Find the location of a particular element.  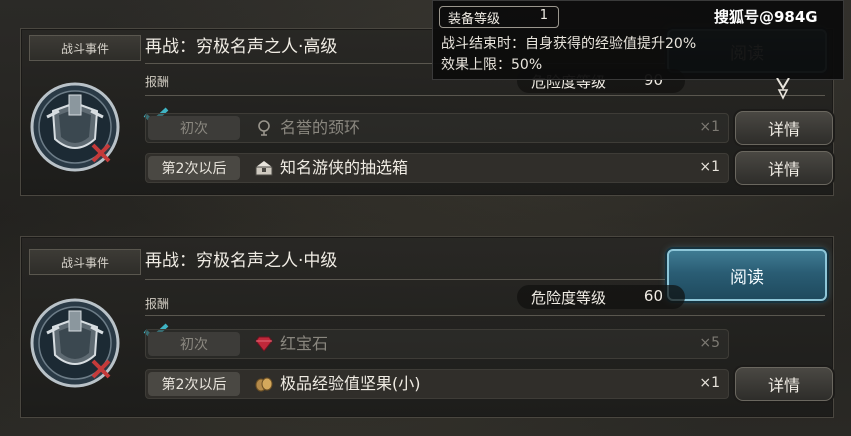

equipment-level-badge: 装备等级 1 is located at coordinates (499, 17).